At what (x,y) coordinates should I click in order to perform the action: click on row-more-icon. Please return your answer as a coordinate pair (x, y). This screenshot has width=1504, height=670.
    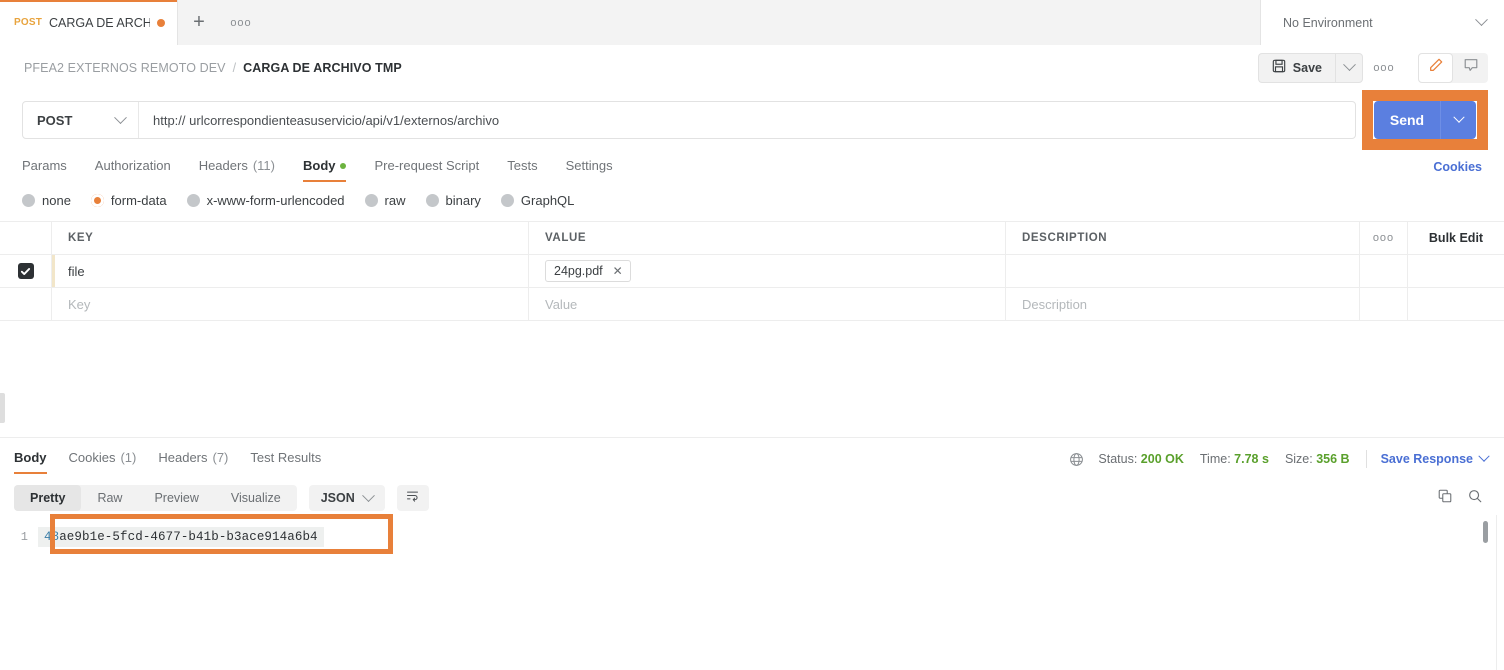
    Looking at the image, I should click on (1384, 271).